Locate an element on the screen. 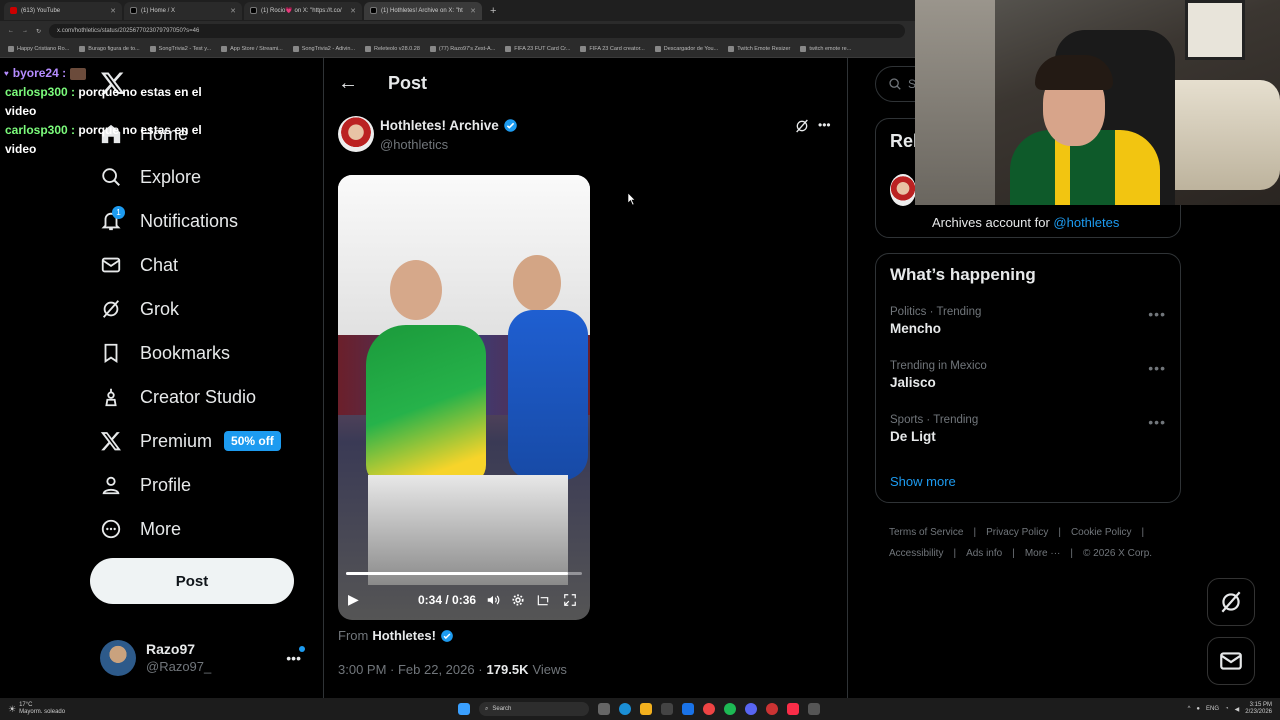 Image resolution: width=1280 pixels, height=720 pixels. chrome-icon is located at coordinates (709, 709).